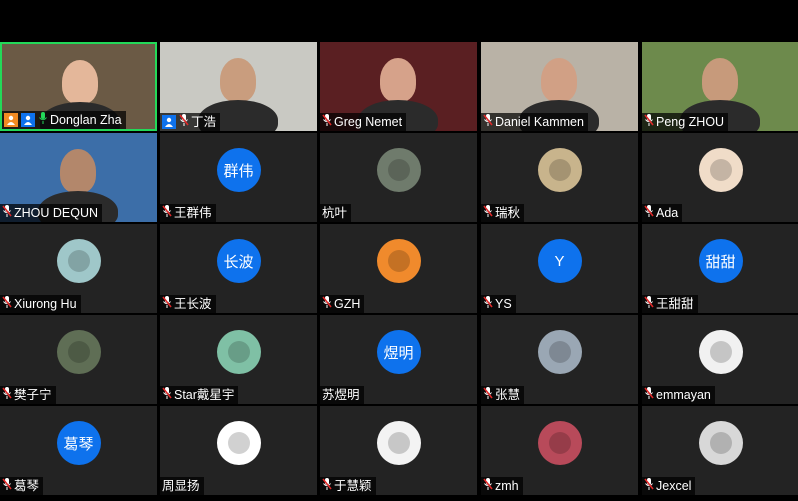  I want to click on participant-tile: 甜甜 王甜甜, so click(720, 268).